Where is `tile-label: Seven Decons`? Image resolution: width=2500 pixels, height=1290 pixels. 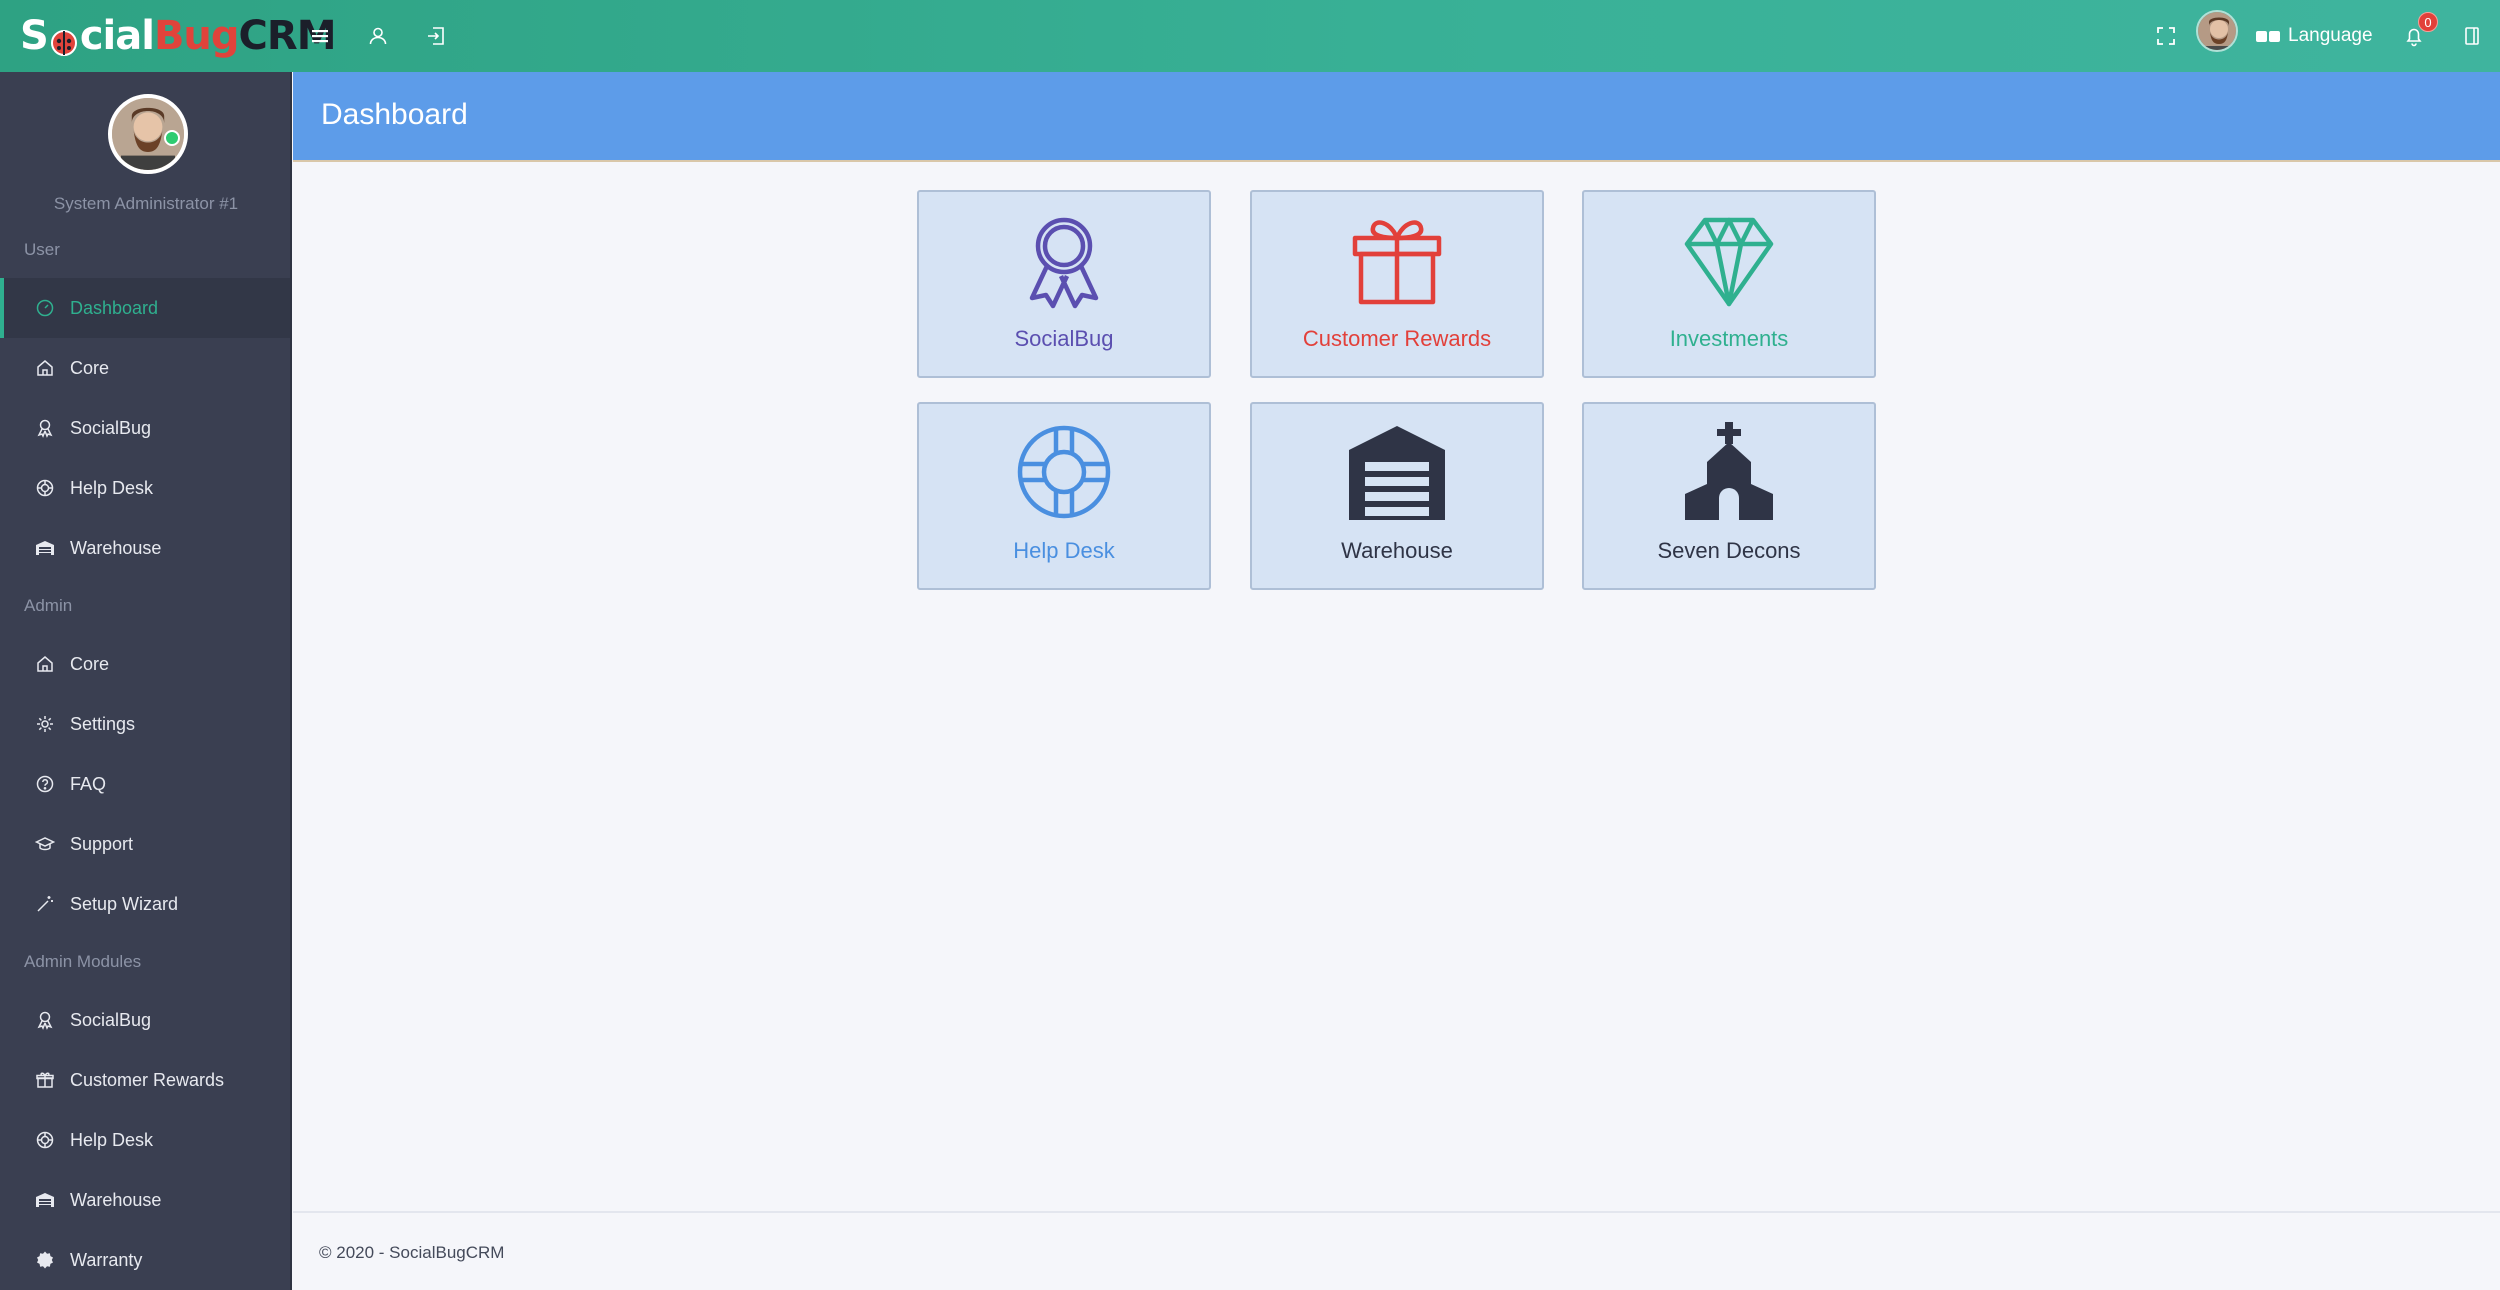 tile-label: Seven Decons is located at coordinates (1729, 550).